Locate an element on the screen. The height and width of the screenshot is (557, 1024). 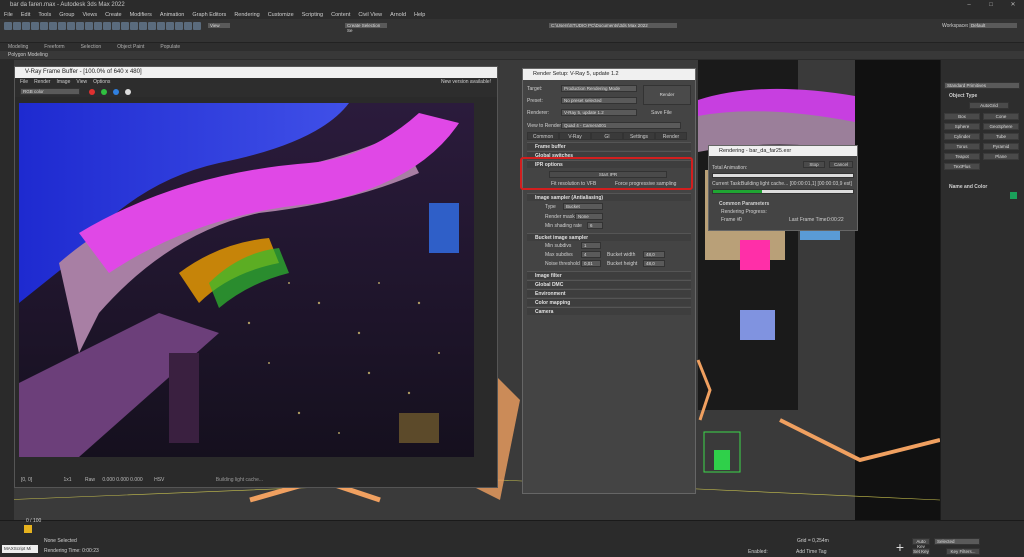
ribbon-tab-modeling: Modeling is located at coordinates (18, 47).